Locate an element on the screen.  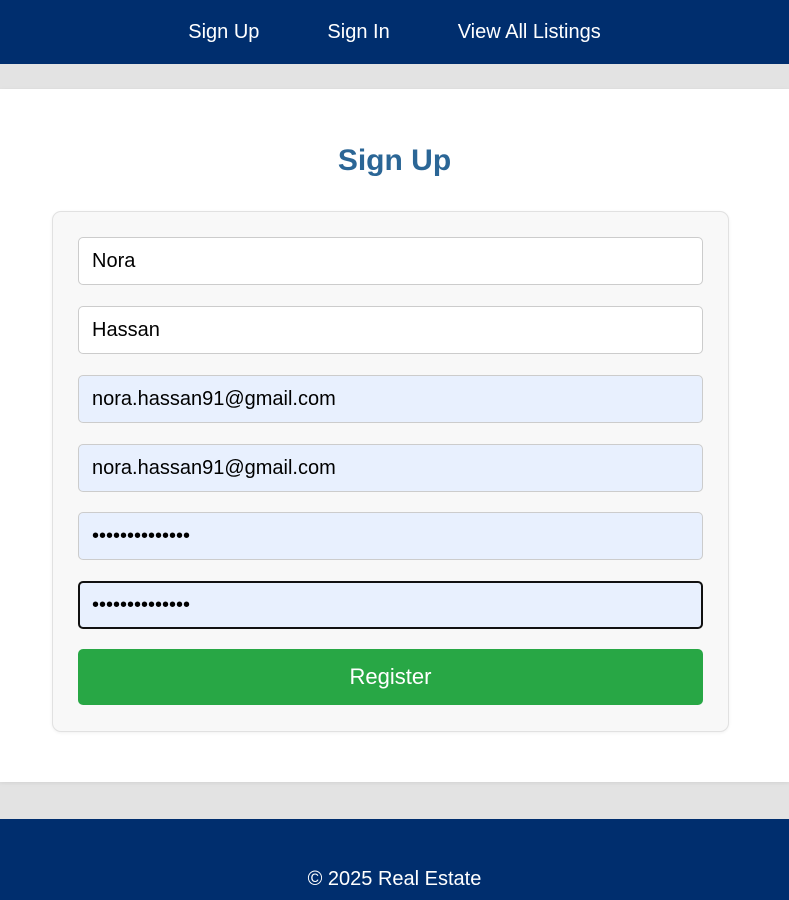
register-button: Register is located at coordinates (390, 677).